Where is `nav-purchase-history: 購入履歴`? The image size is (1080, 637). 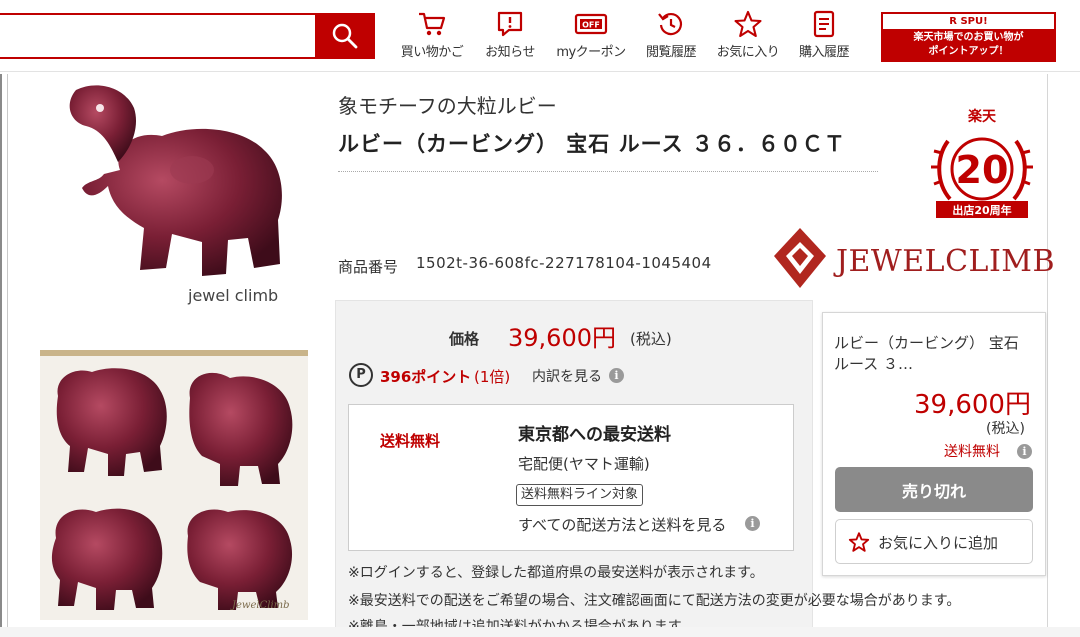
nav-purchase-history: 購入履歴 is located at coordinates (824, 39).